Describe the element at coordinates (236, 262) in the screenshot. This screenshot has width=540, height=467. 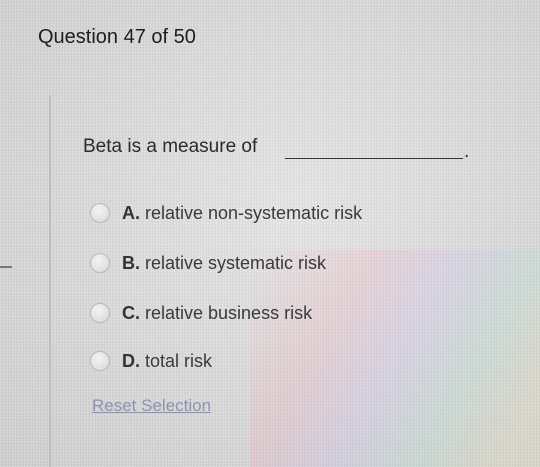
I see `option-b-label: relative systematic risk` at that location.